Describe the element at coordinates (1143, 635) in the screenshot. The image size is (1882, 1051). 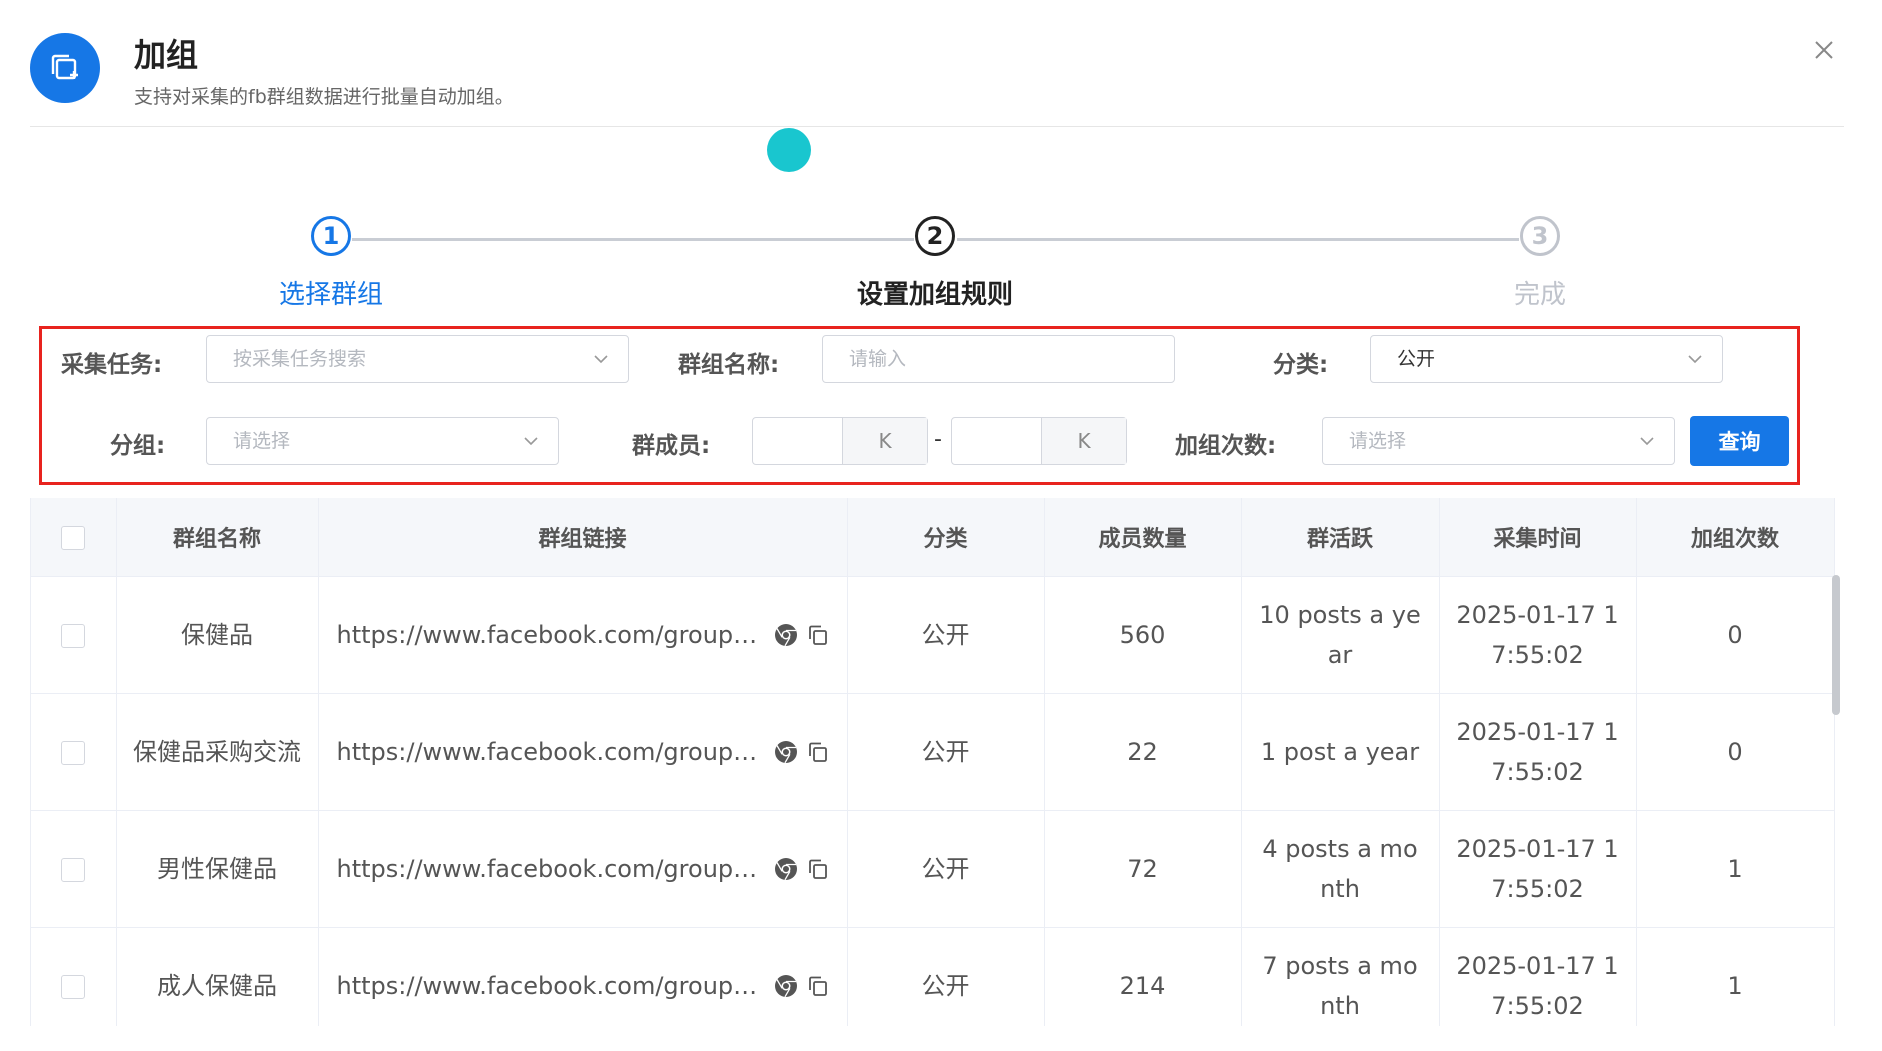
I see `members-cell: 560` at that location.